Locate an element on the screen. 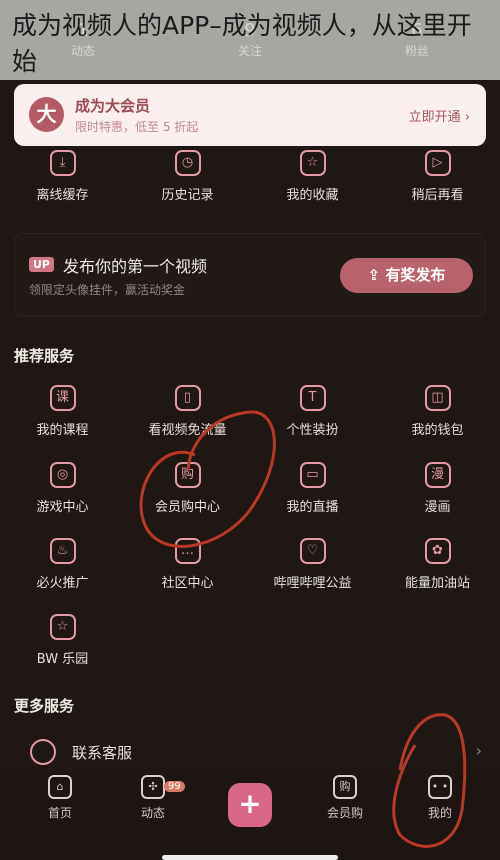  service-item-label: 游戏中心 is located at coordinates (62, 507).